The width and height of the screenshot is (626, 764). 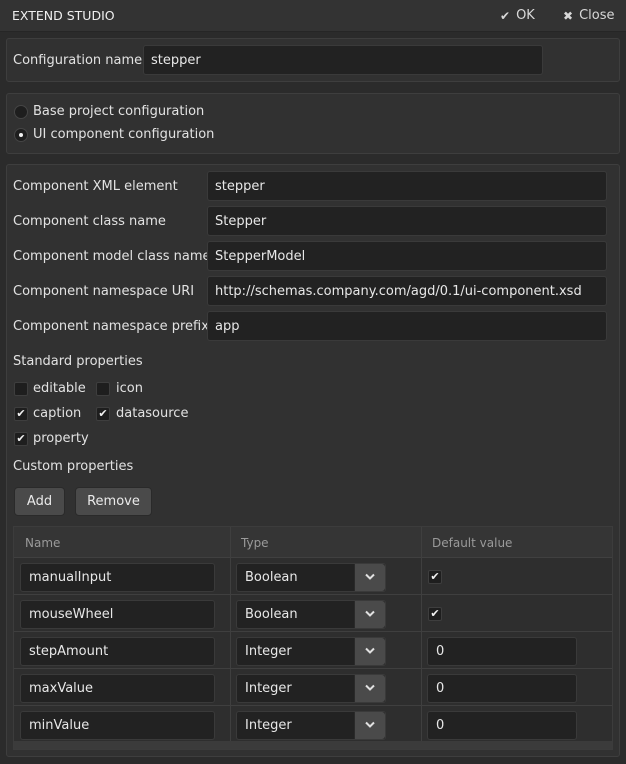 I want to click on xml-element-label: Component XML element, so click(x=95, y=186).